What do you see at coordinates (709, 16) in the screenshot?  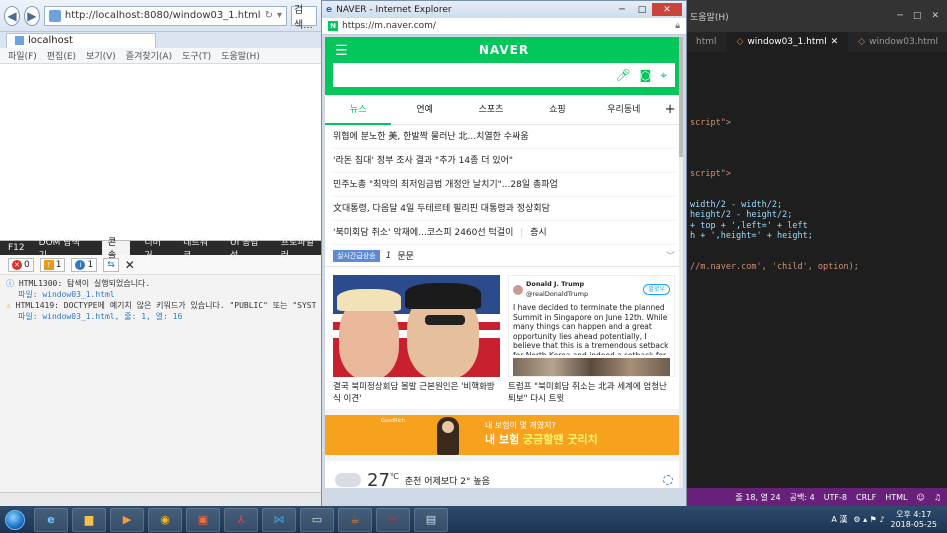 I see `vscode-menu-help: 도움말(H)` at bounding box center [709, 16].